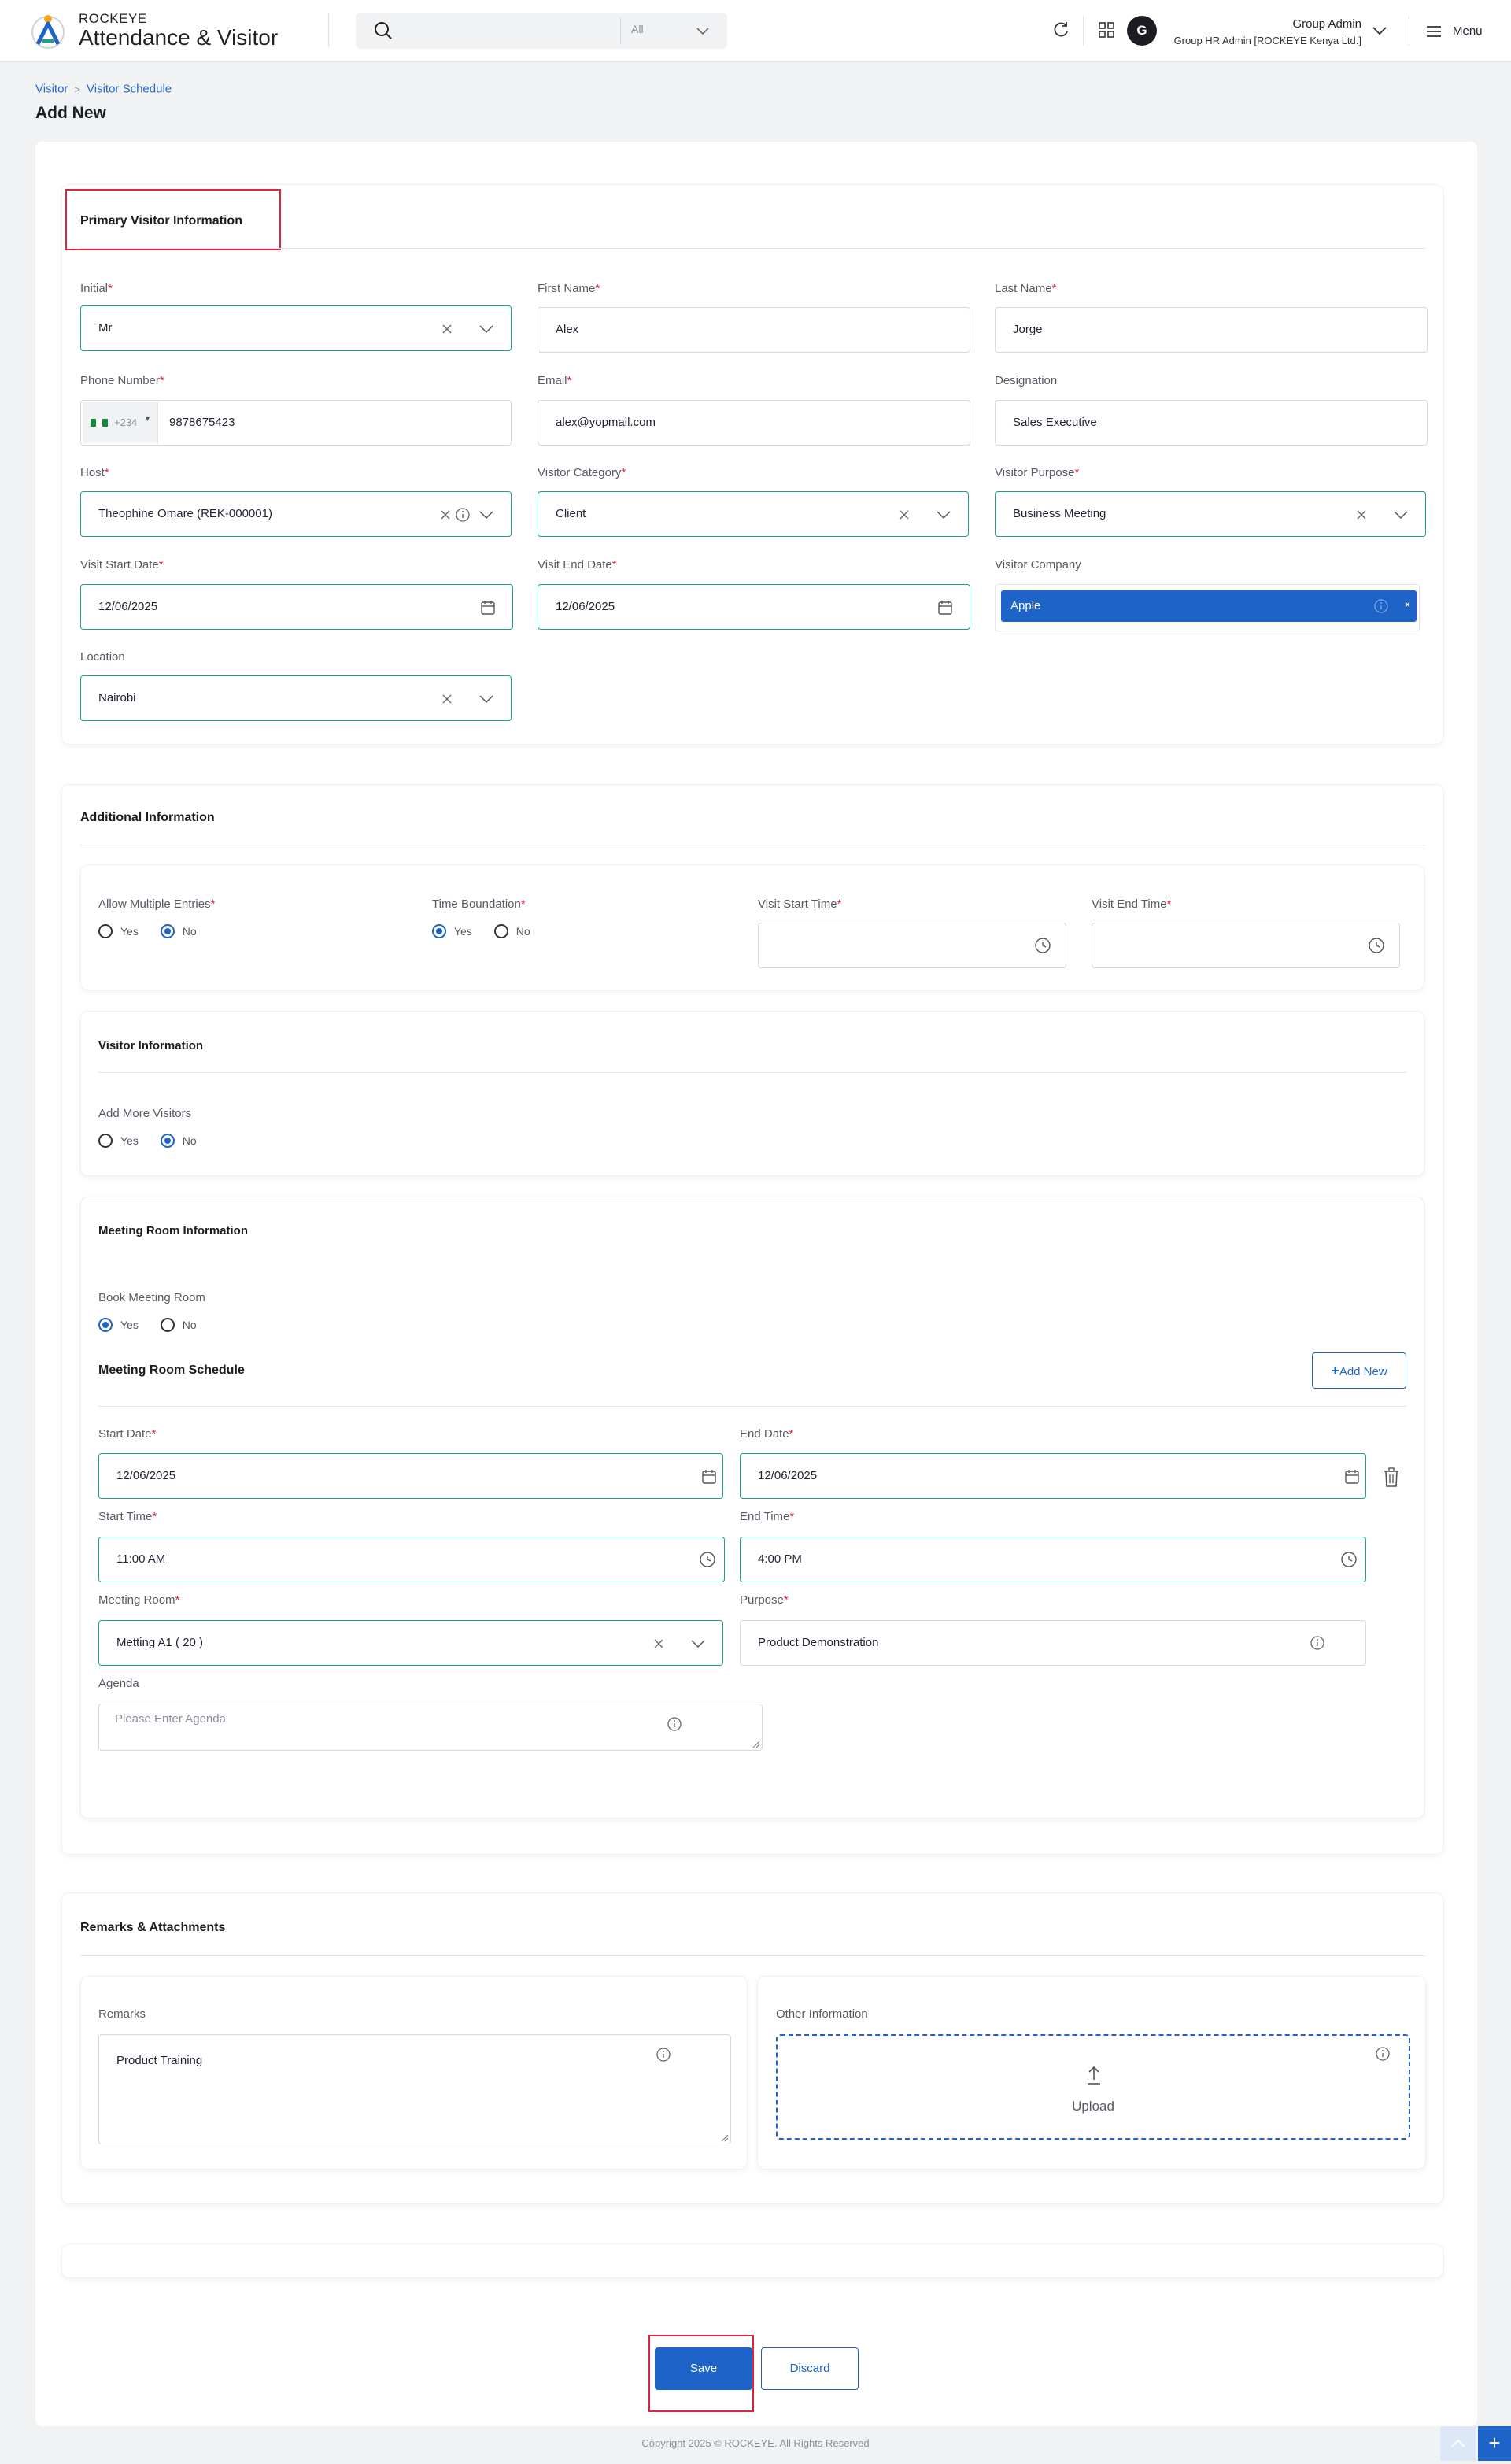 Image resolution: width=1511 pixels, height=2464 pixels. I want to click on location-select: Nairobi, so click(296, 698).